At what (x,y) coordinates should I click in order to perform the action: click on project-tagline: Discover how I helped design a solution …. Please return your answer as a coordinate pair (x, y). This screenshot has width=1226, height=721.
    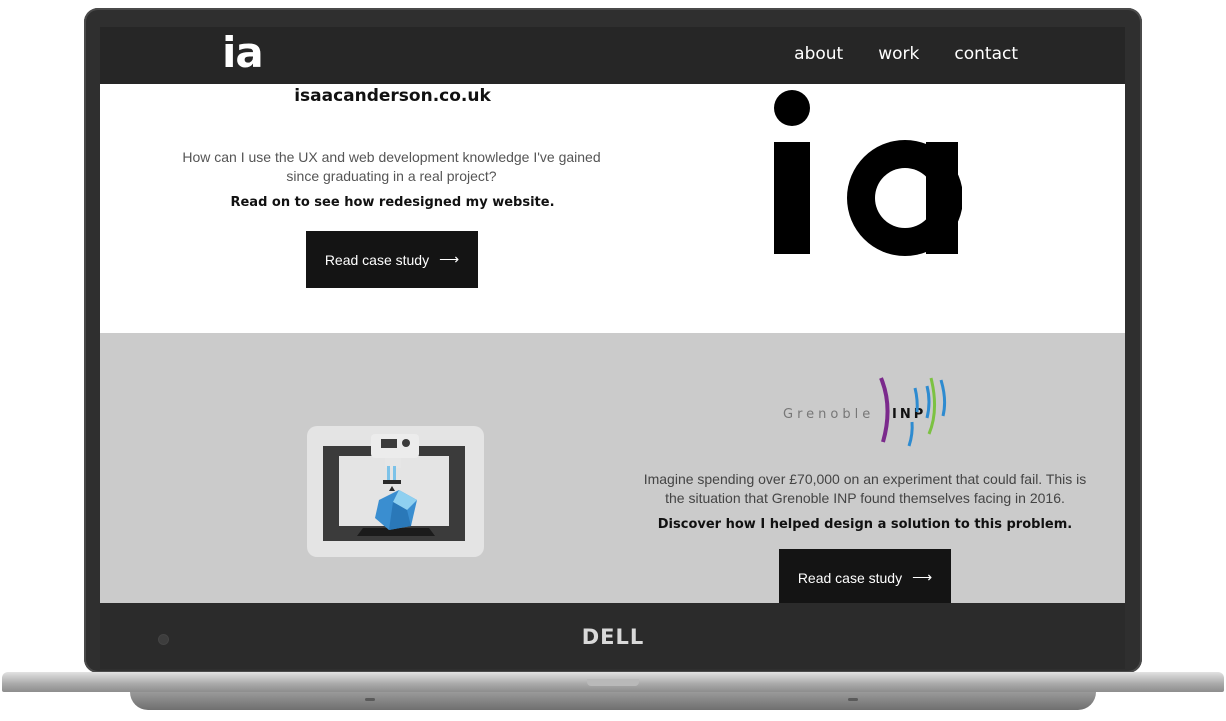
    Looking at the image, I should click on (865, 524).